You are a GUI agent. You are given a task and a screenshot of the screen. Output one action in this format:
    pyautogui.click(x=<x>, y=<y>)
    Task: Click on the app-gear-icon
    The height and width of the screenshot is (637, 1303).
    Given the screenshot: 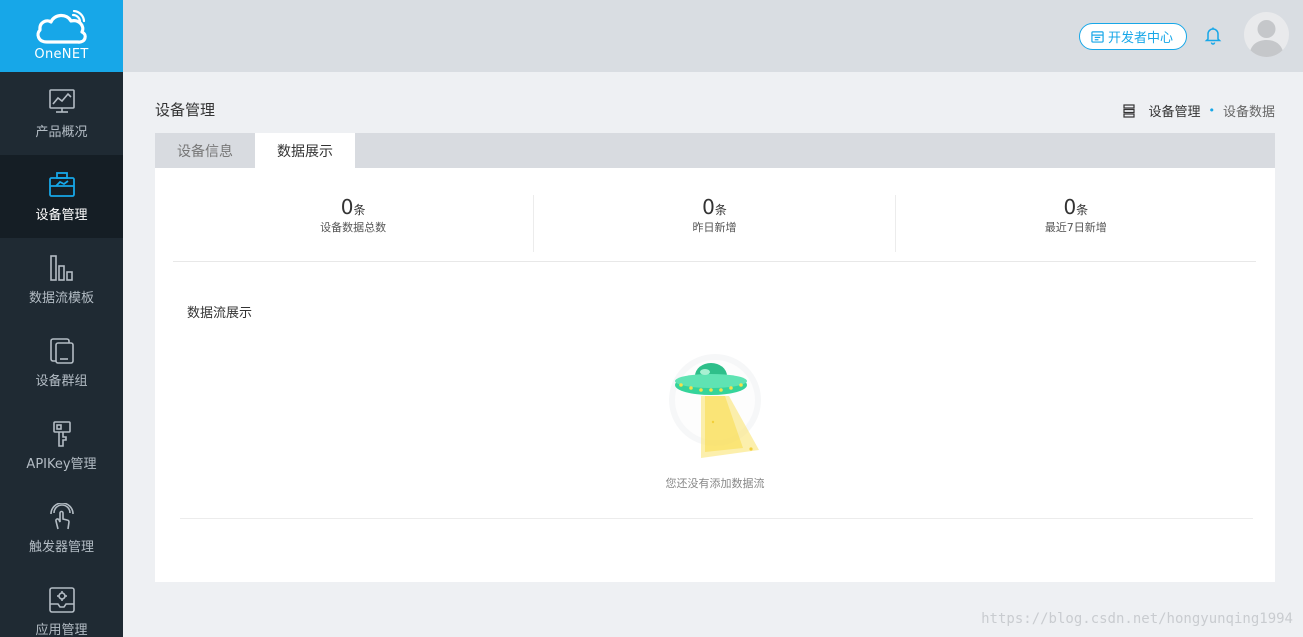 What is the action you would take?
    pyautogui.click(x=62, y=600)
    